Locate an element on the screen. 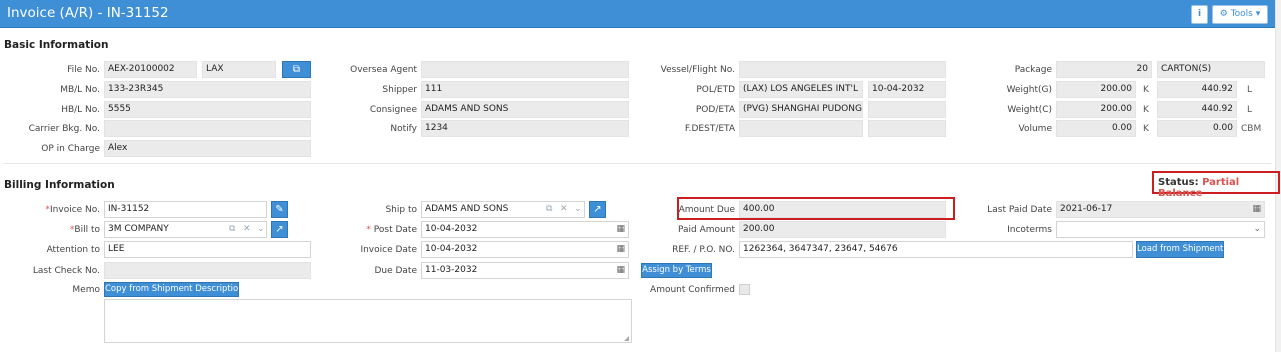  unit-l: L is located at coordinates (1250, 110).